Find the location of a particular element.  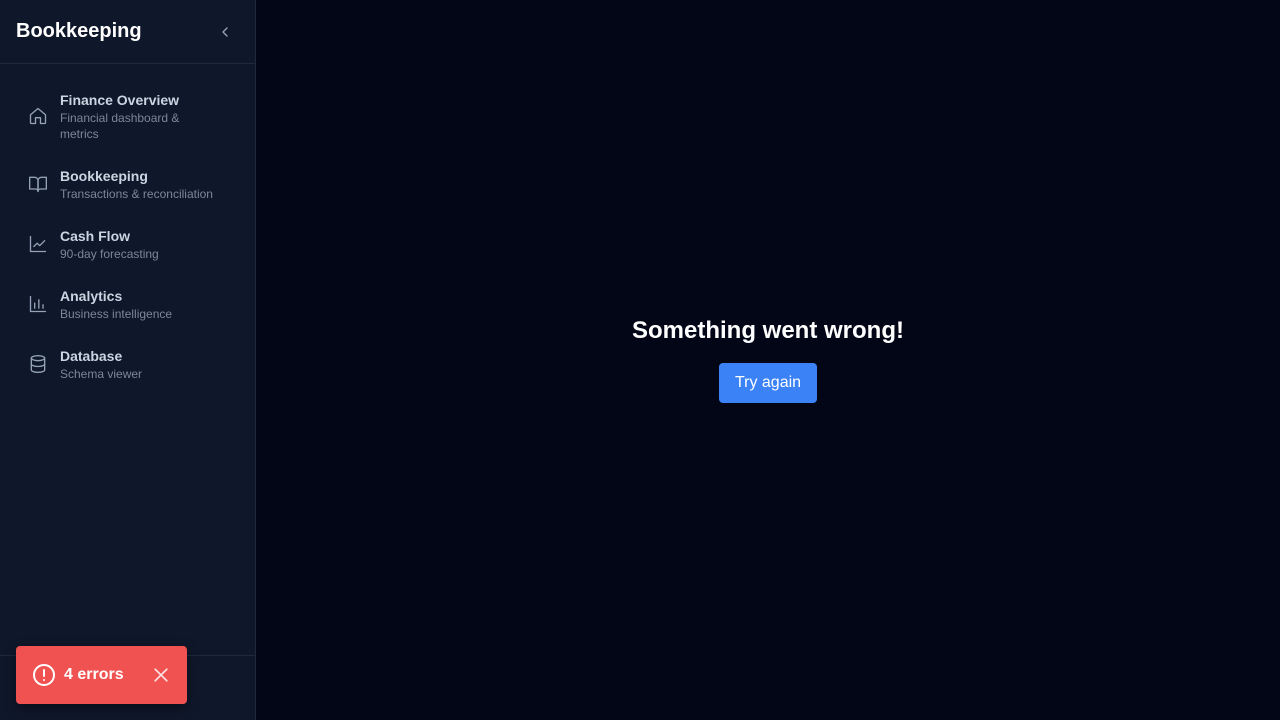

line-chart-icon is located at coordinates (38, 244).